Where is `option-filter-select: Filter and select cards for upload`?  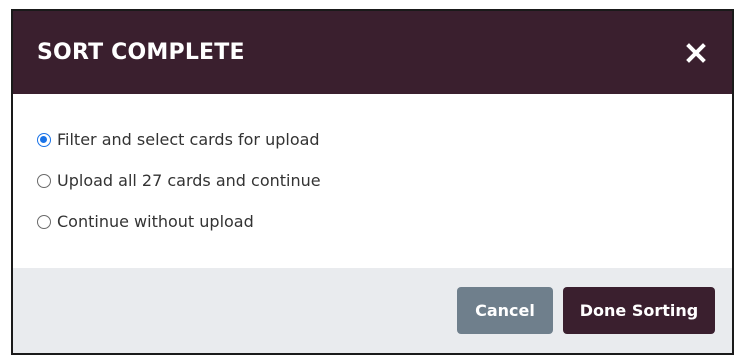 option-filter-select: Filter and select cards for upload is located at coordinates (384, 139).